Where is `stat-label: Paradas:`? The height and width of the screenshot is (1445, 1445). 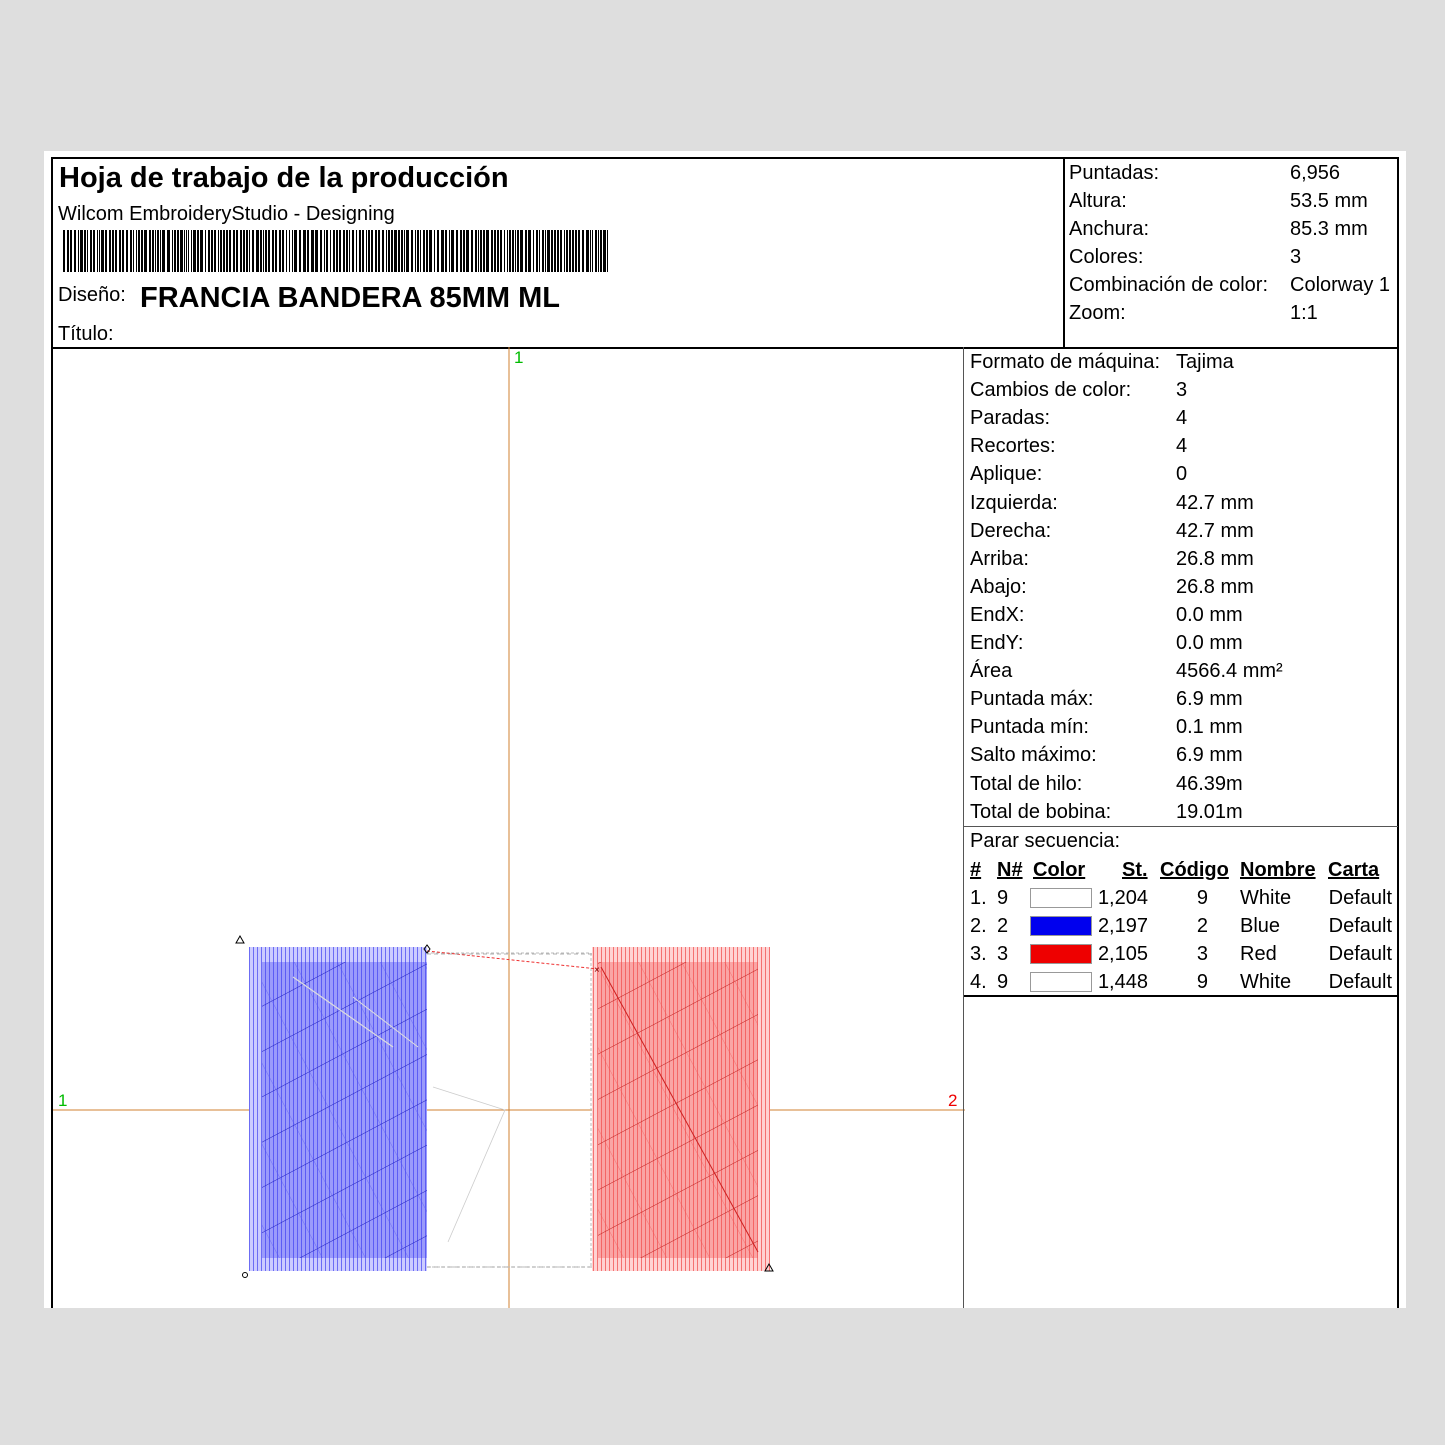 stat-label: Paradas: is located at coordinates (1010, 418).